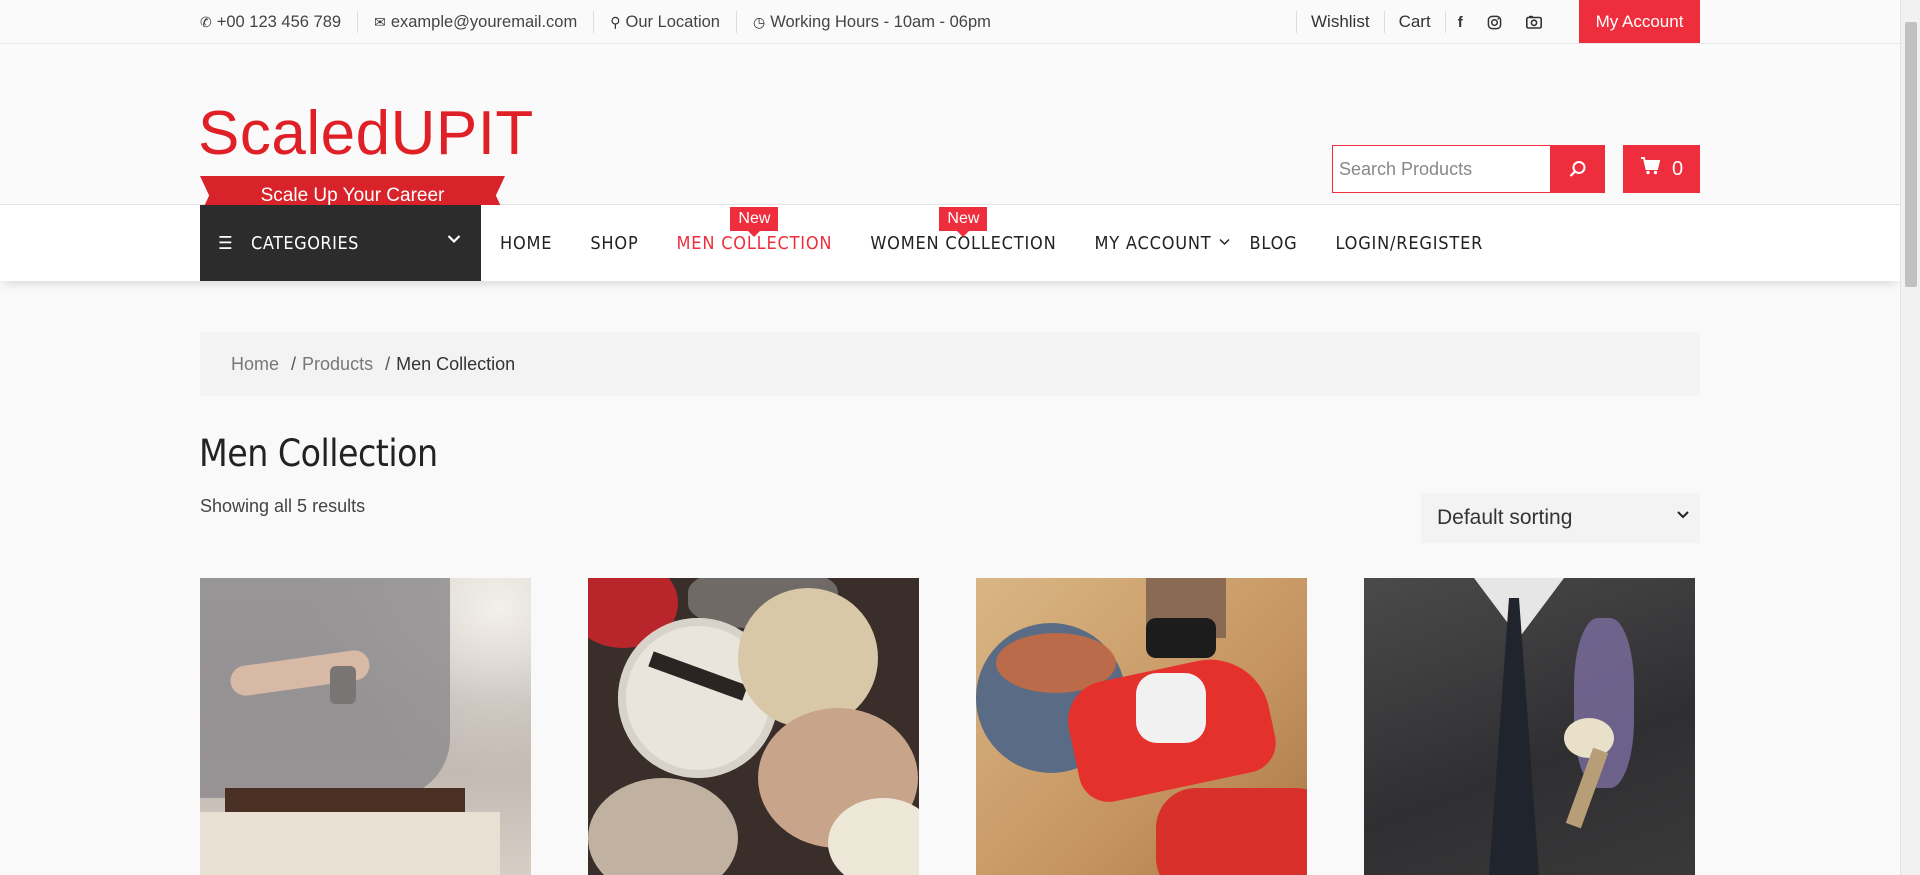 This screenshot has width=1920, height=875. I want to click on header-cart-button: 0, so click(1661, 169).